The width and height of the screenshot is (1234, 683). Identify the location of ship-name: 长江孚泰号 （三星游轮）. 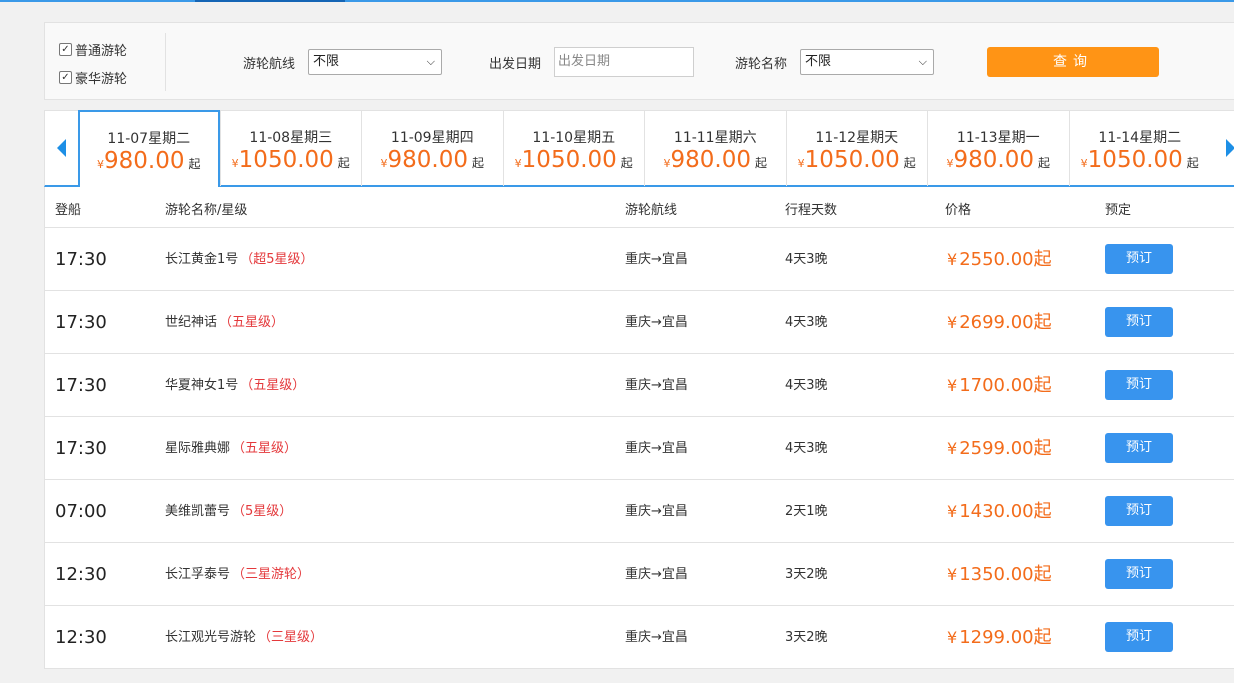
(237, 574).